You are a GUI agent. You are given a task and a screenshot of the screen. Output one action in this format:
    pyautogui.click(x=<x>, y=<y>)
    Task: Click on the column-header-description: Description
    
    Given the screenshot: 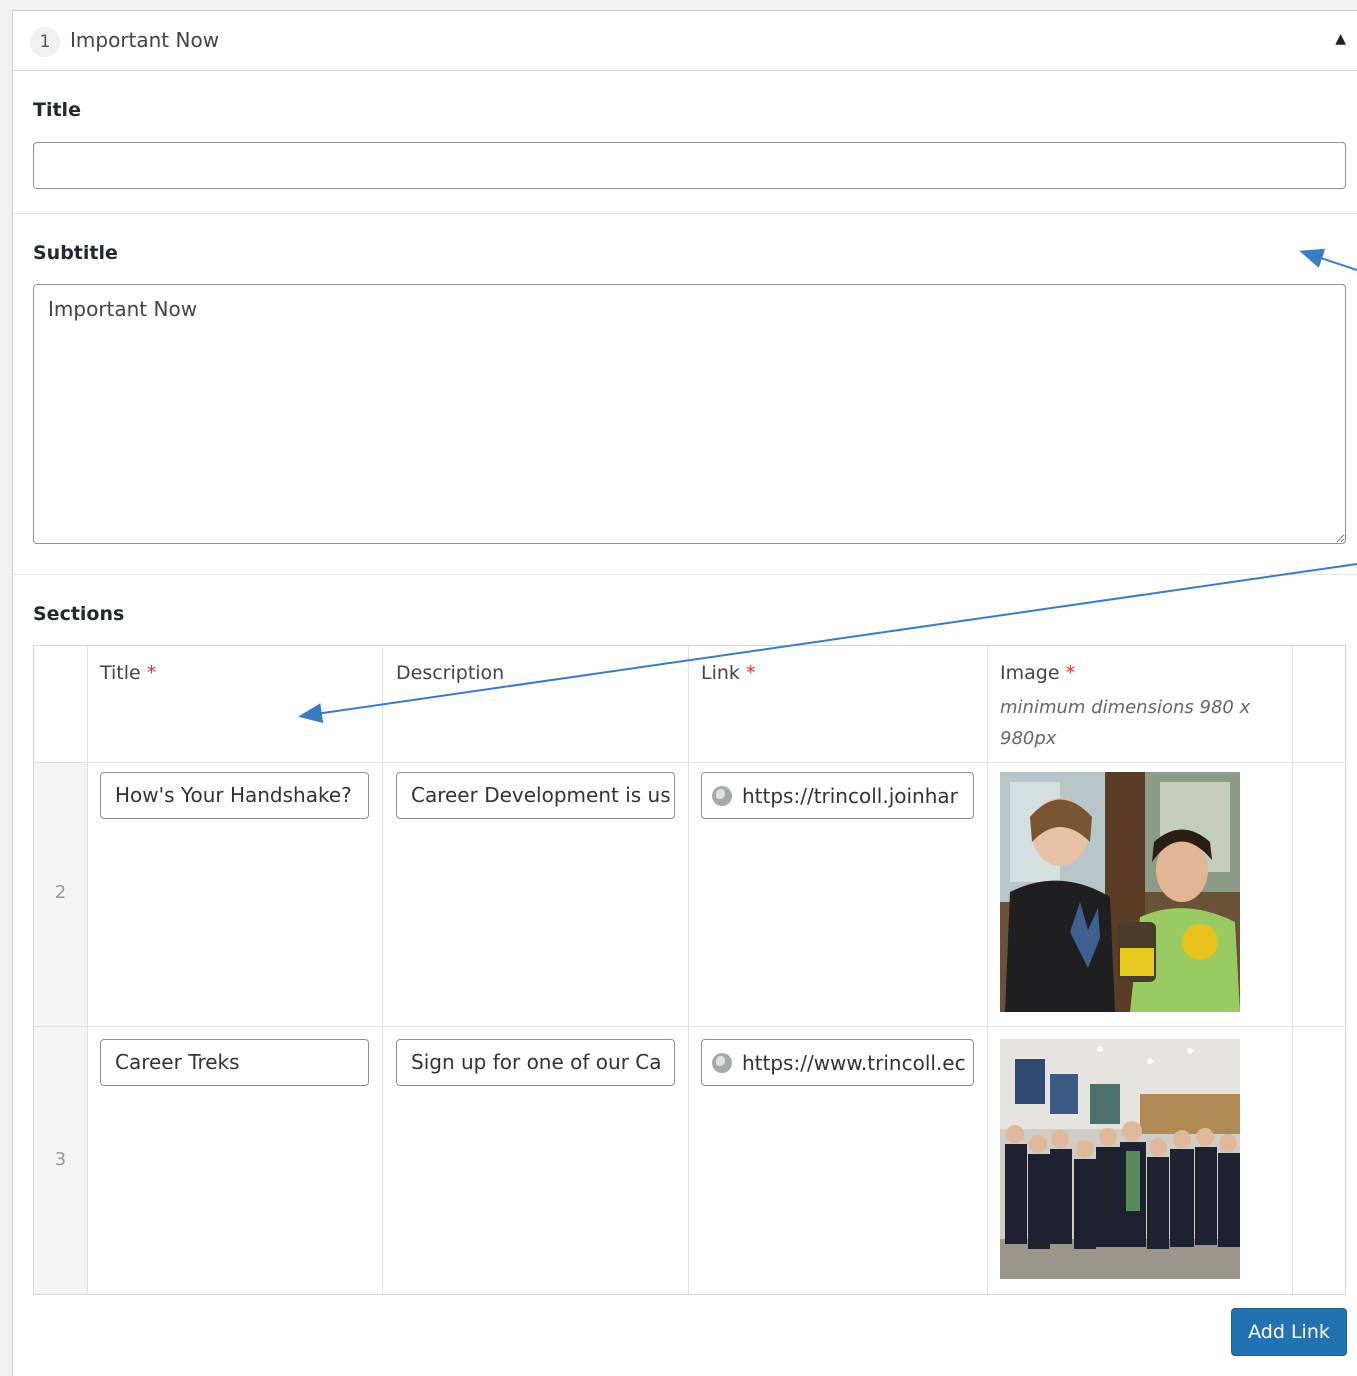 What is the action you would take?
    pyautogui.click(x=450, y=673)
    